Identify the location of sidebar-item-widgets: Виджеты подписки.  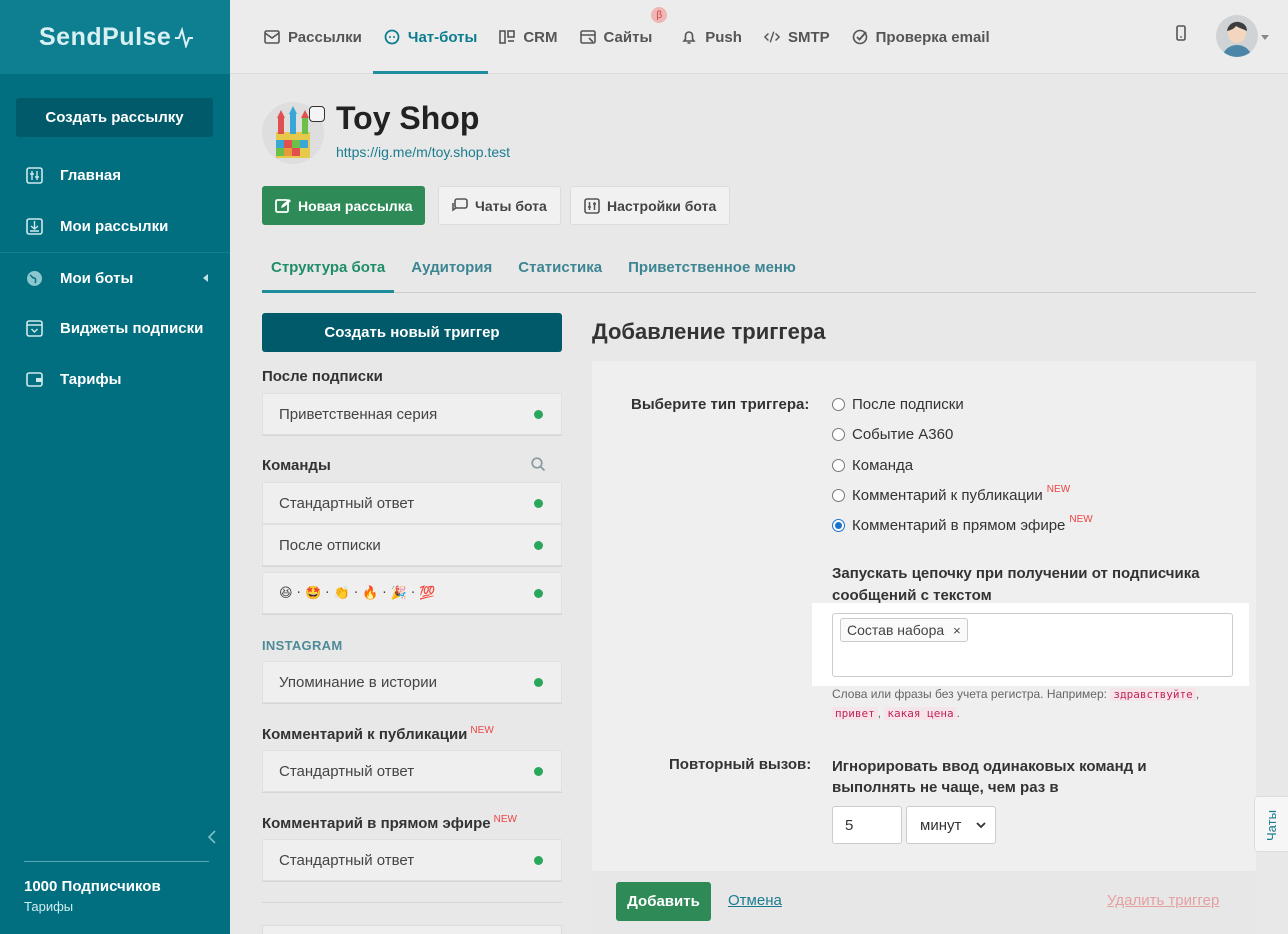
(115, 328).